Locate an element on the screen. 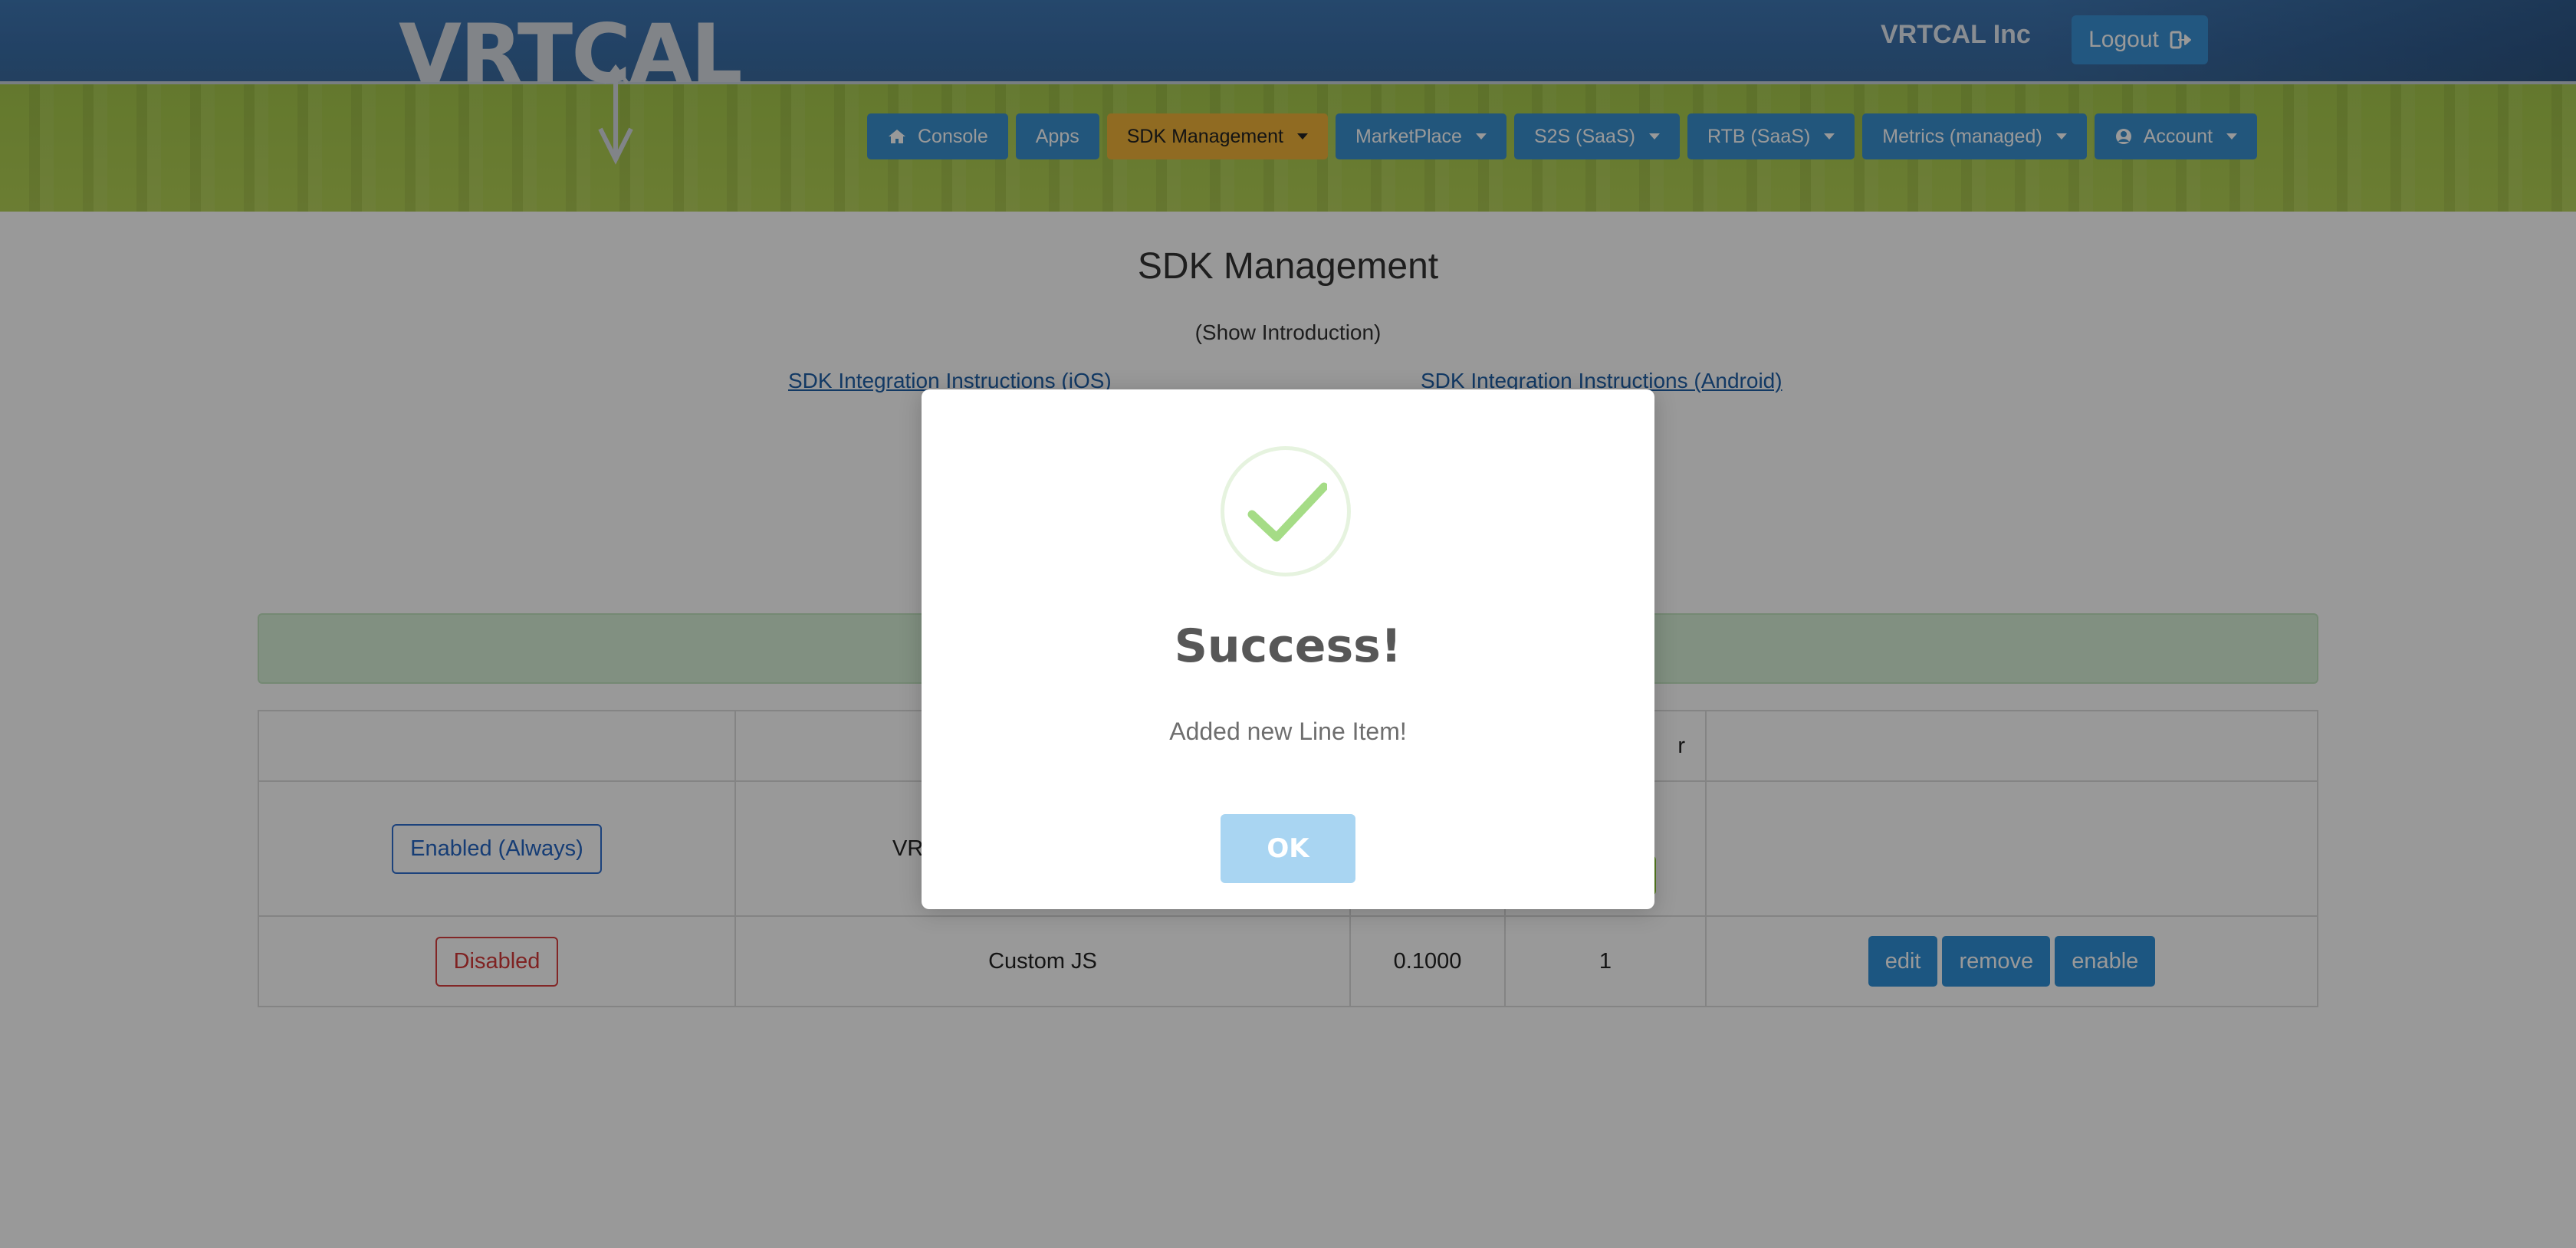  modal-message: Added new Line Item! is located at coordinates (1288, 731).